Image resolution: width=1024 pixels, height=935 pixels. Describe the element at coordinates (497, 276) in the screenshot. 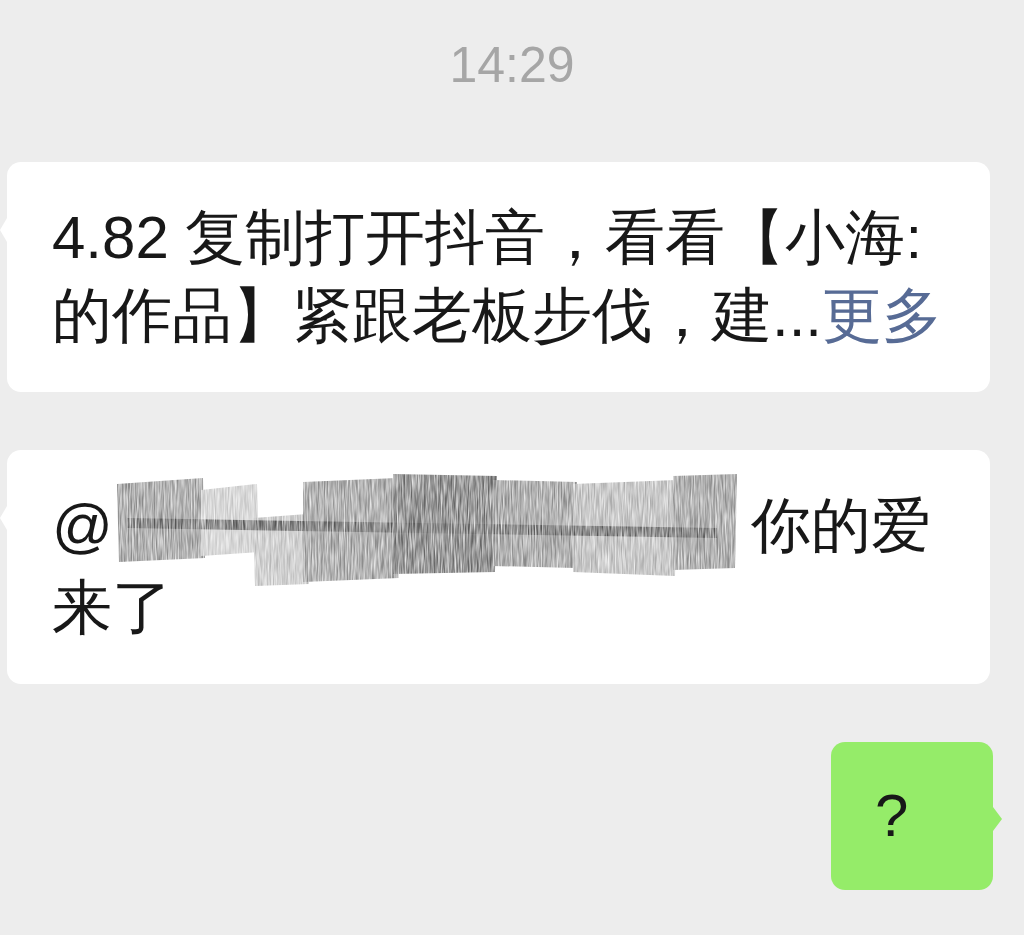

I see `message-text: 4.82 复制打开抖音，看看【小海:的作品】紧跟老板步伐，建...更多` at that location.